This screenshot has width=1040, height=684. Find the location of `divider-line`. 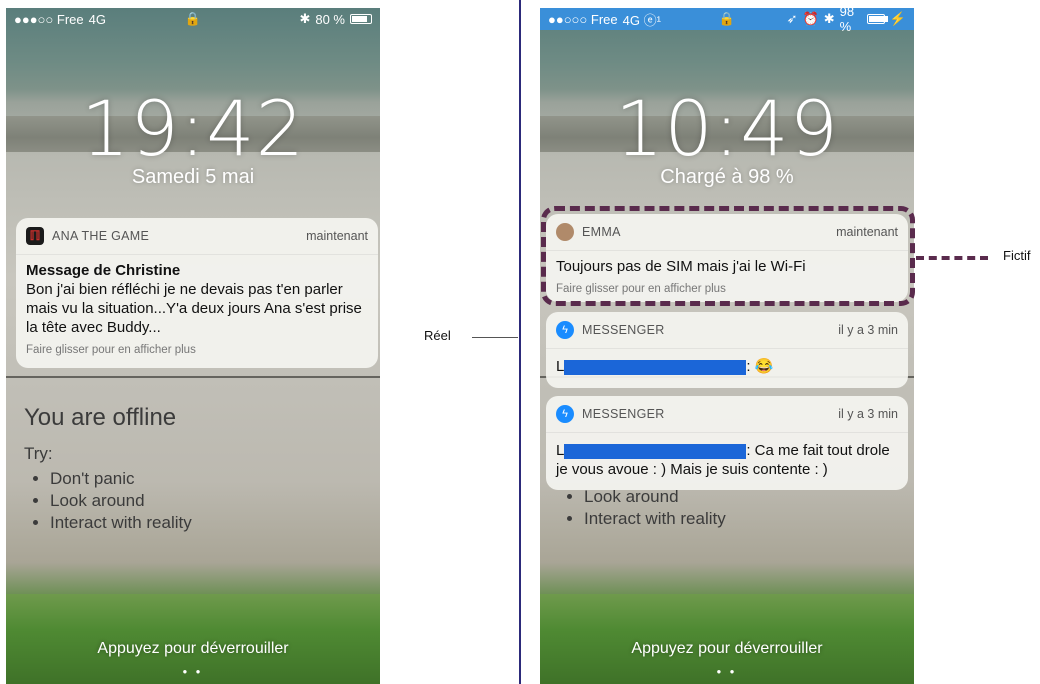

divider-line is located at coordinates (520, 342).